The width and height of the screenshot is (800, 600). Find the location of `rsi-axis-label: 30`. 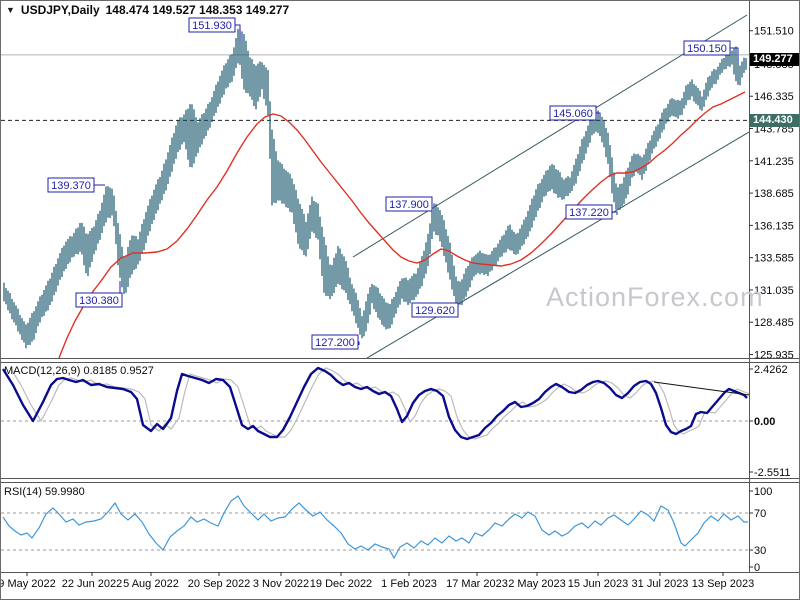

rsi-axis-label: 30 is located at coordinates (760, 551).